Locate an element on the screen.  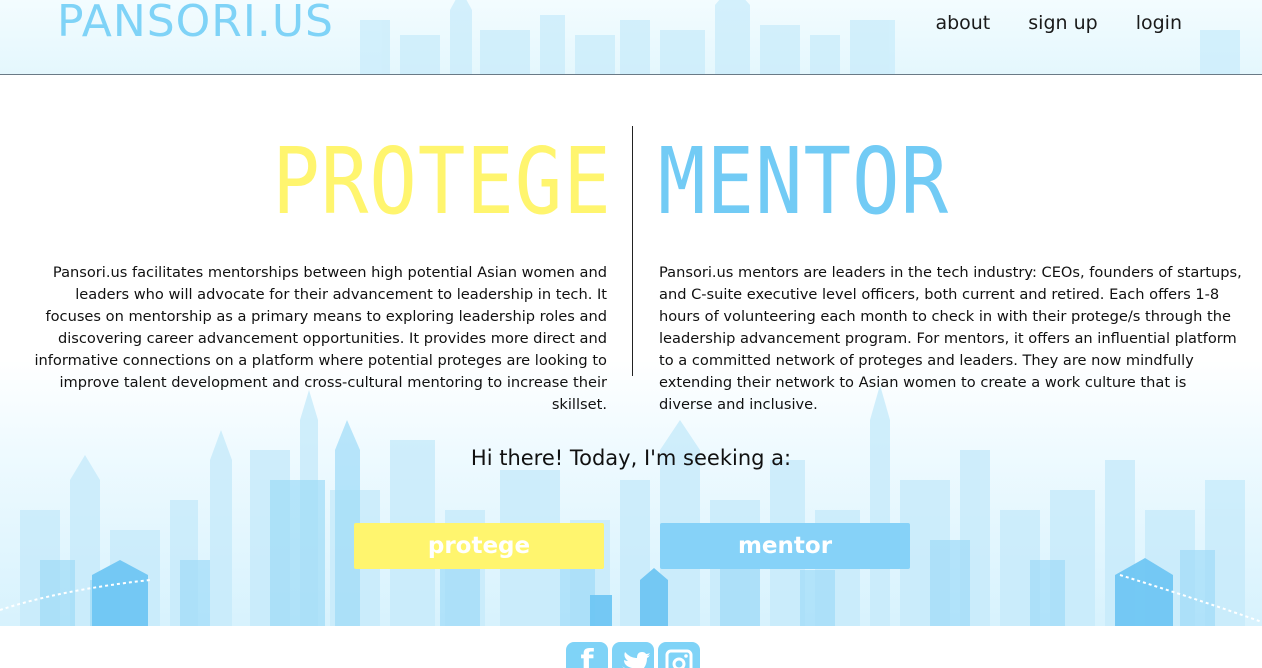
site-logo: PANSORI.US is located at coordinates (195, 23).